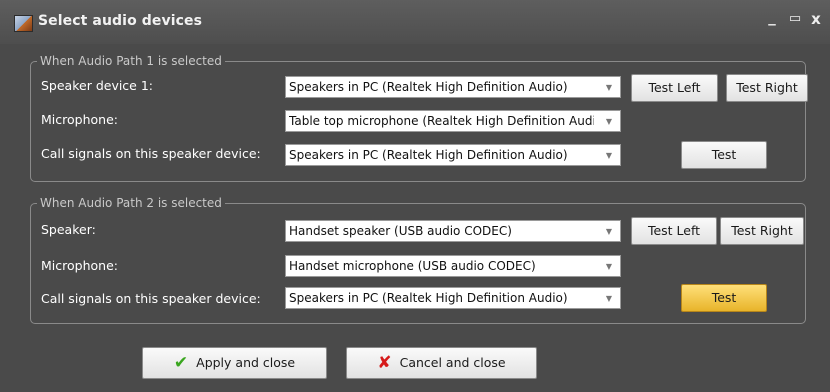 This screenshot has width=830, height=392. What do you see at coordinates (246, 362) in the screenshot?
I see `apply-and-close-label: Apply and close` at bounding box center [246, 362].